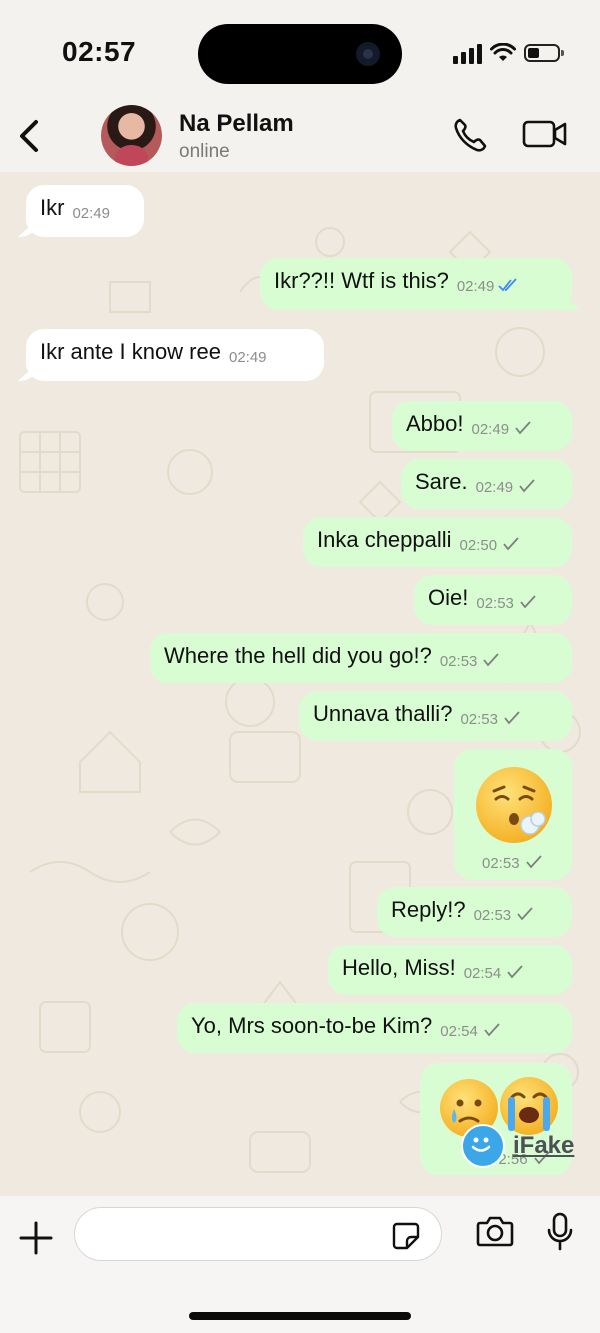 Image resolution: width=600 pixels, height=1333 pixels. What do you see at coordinates (467, 53) in the screenshot?
I see `cellular-signal-icon` at bounding box center [467, 53].